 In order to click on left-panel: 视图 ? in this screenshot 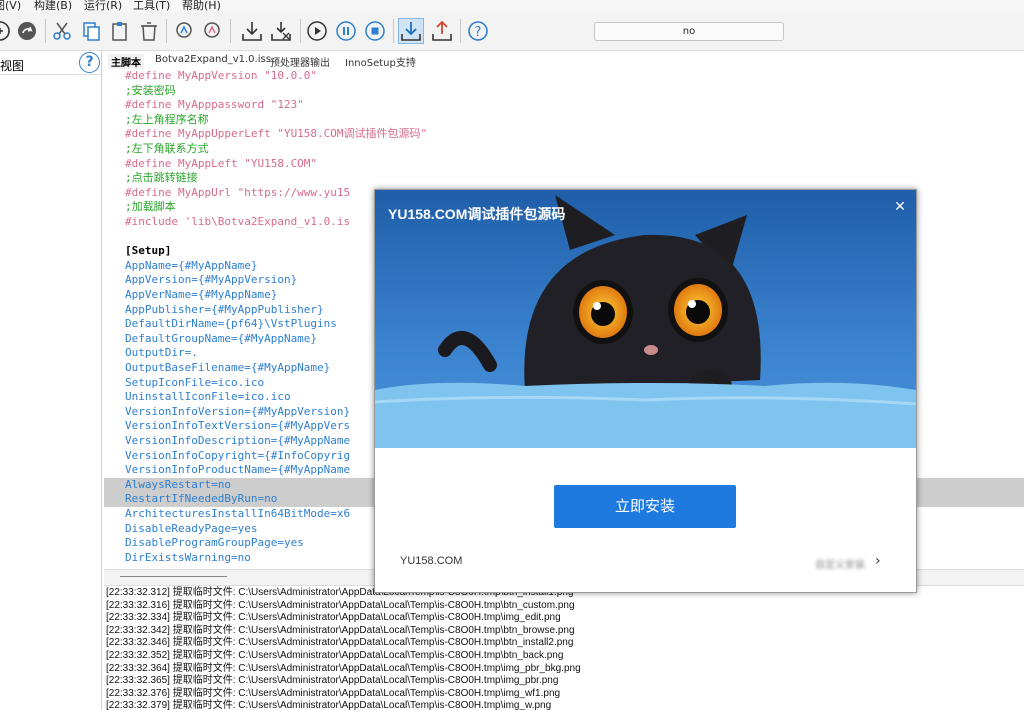, I will do `click(51, 380)`.